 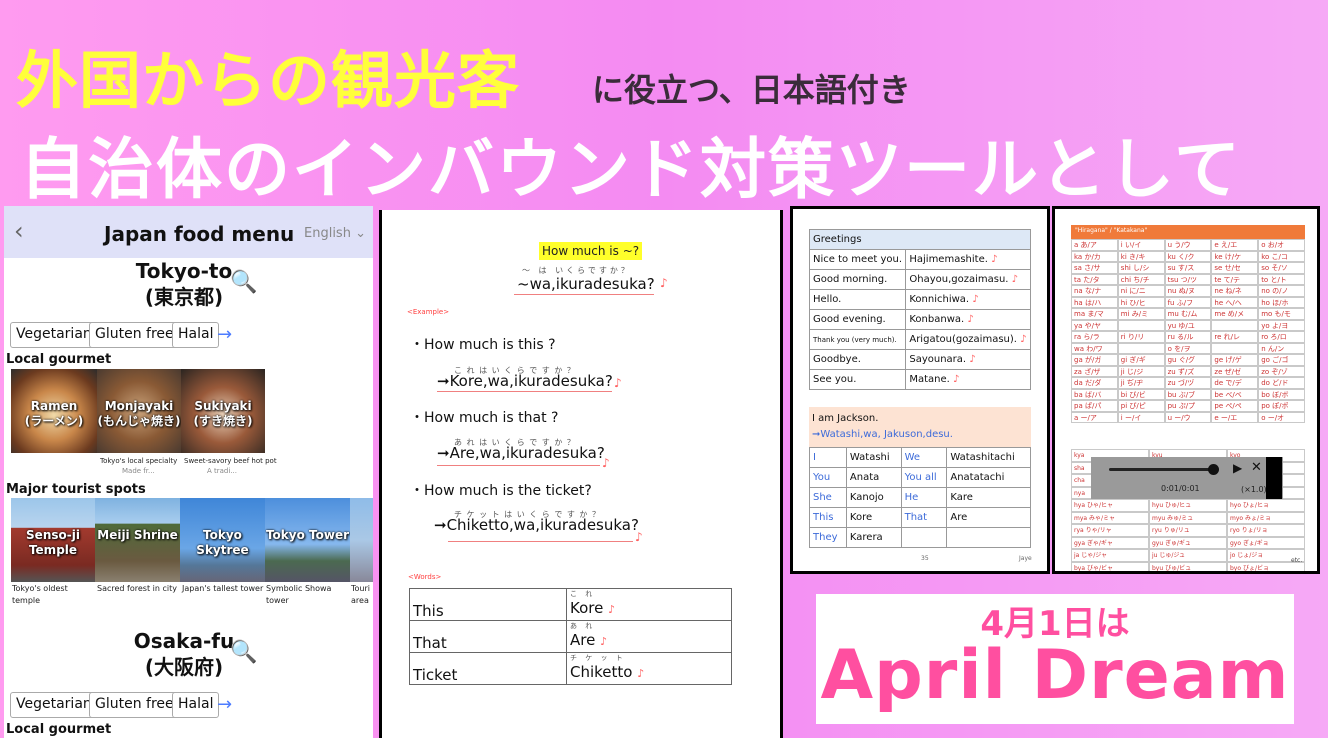 What do you see at coordinates (1094, 406) in the screenshot?
I see `kana-cell: pa ぱ/パ` at bounding box center [1094, 406].